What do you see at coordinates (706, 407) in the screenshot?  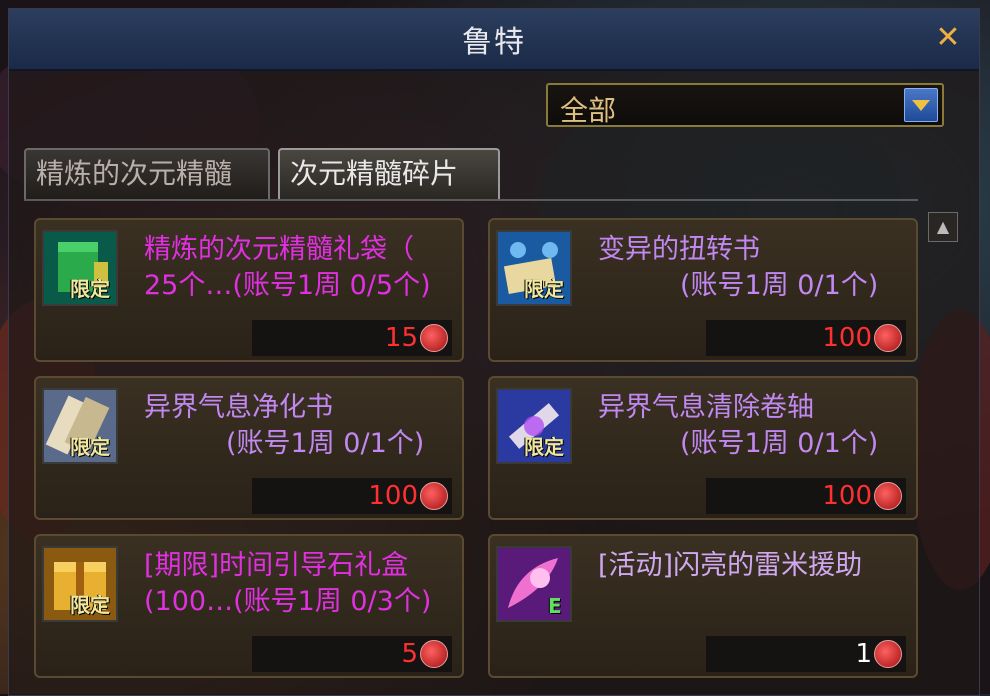 I see `item-name: 异界气息清除卷轴` at bounding box center [706, 407].